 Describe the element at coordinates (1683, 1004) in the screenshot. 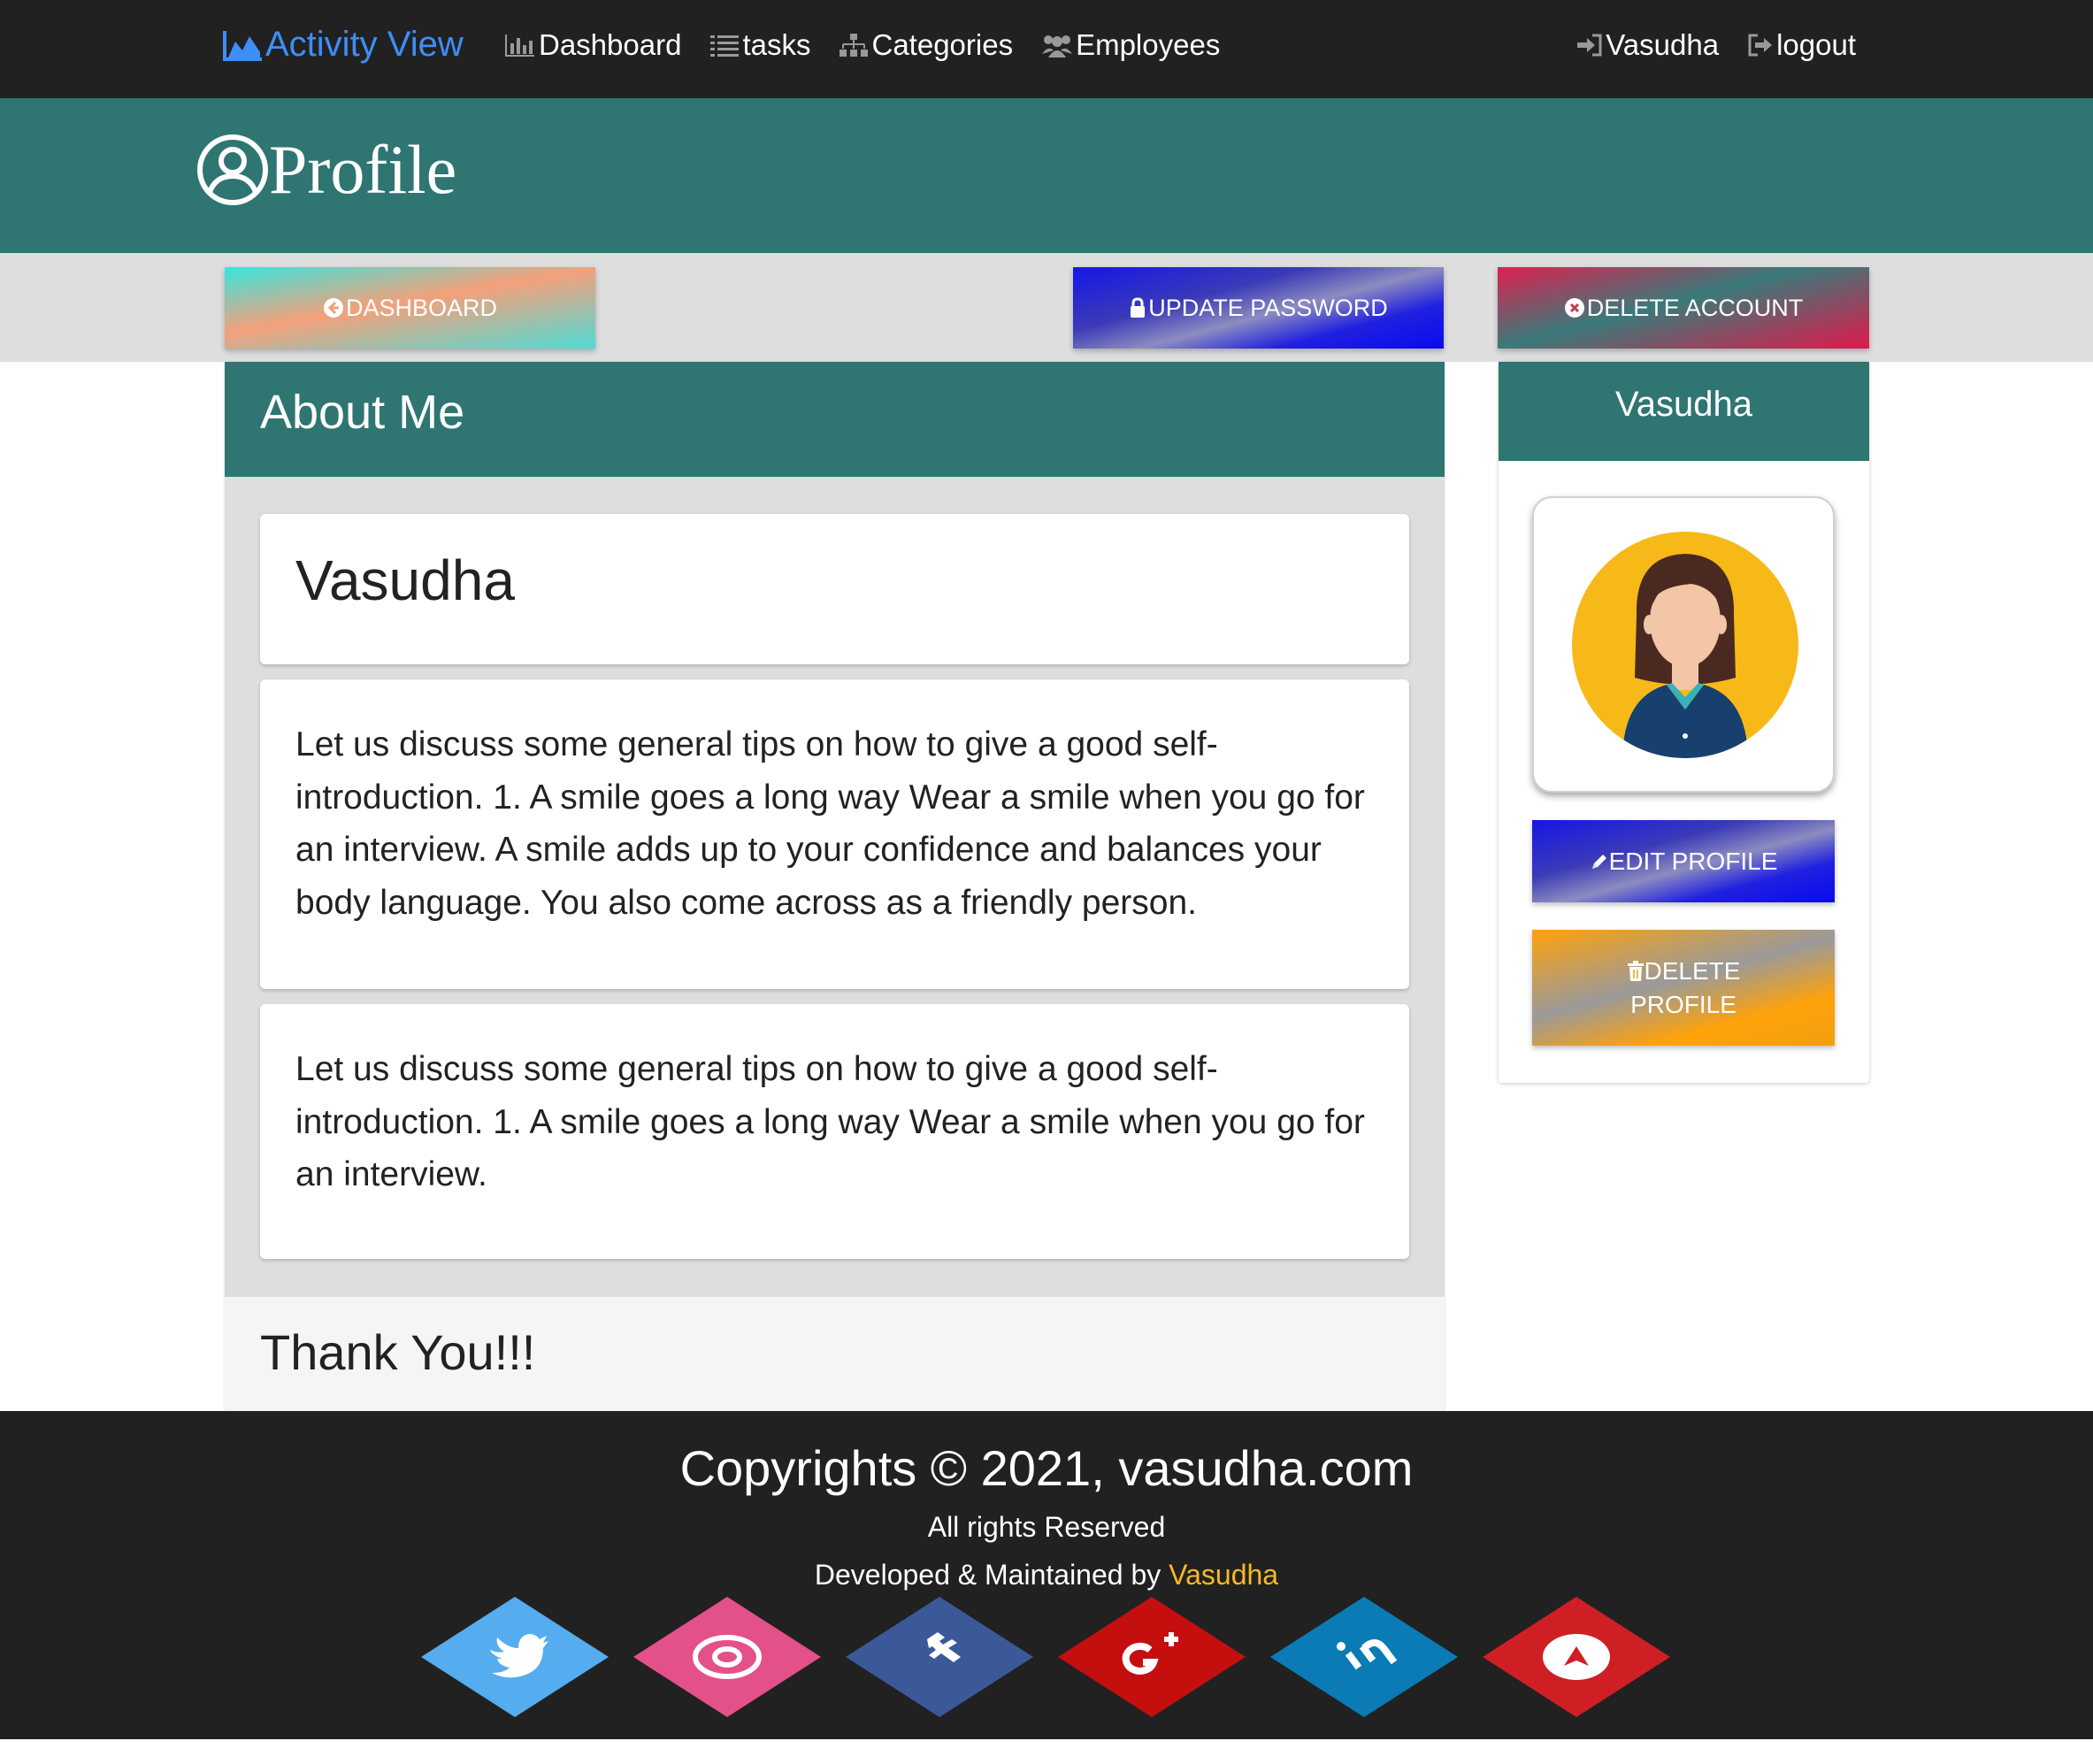

I see `delete-profile-label-2: PROFILE` at that location.